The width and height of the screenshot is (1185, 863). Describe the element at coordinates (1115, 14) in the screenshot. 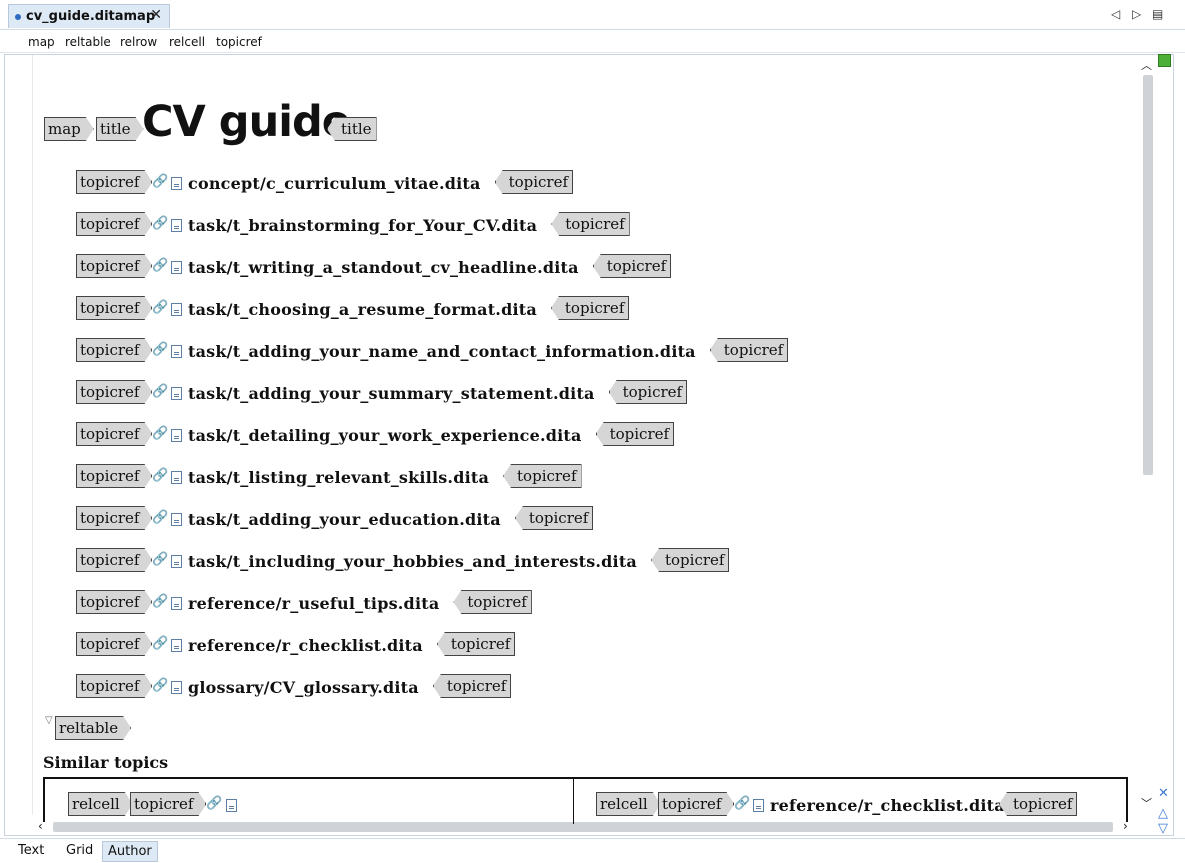

I see `previous-tab-icon: ◁` at that location.